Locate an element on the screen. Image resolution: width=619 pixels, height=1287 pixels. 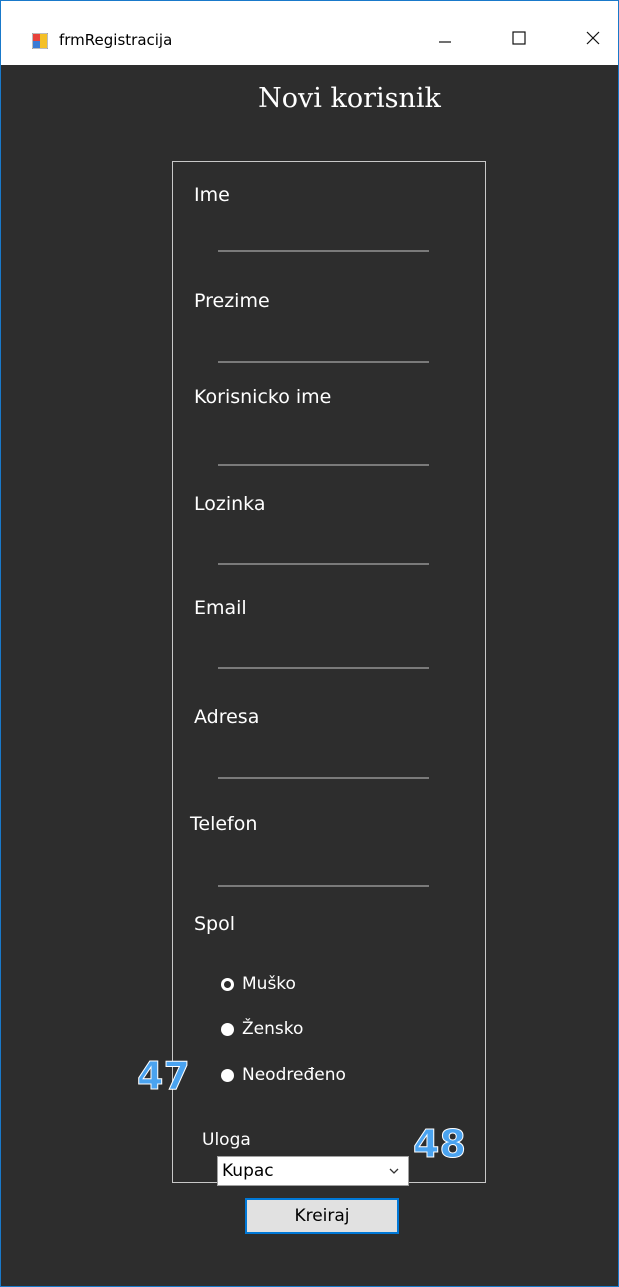
window-title: frmRegistracija is located at coordinates (116, 40).